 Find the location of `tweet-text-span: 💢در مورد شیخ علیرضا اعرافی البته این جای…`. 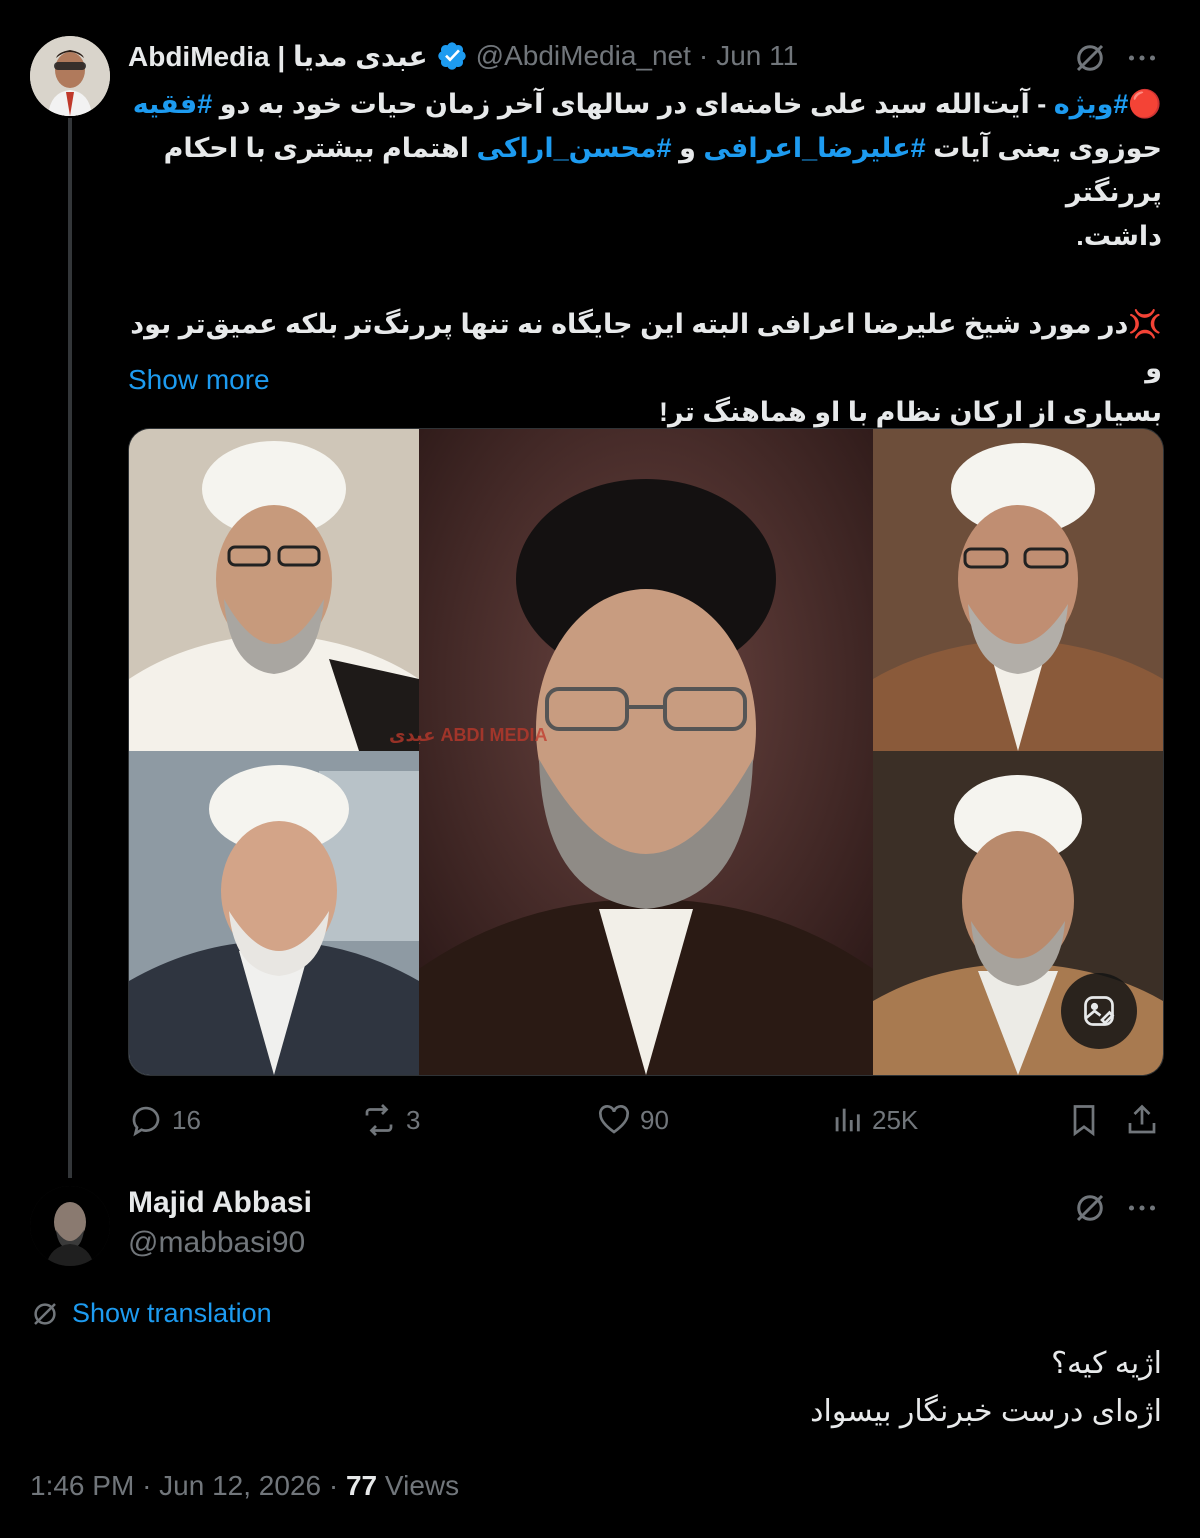

tweet-text-span: 💢در مورد شیخ علیرضا اعرافی البته این جای… is located at coordinates (646, 346).